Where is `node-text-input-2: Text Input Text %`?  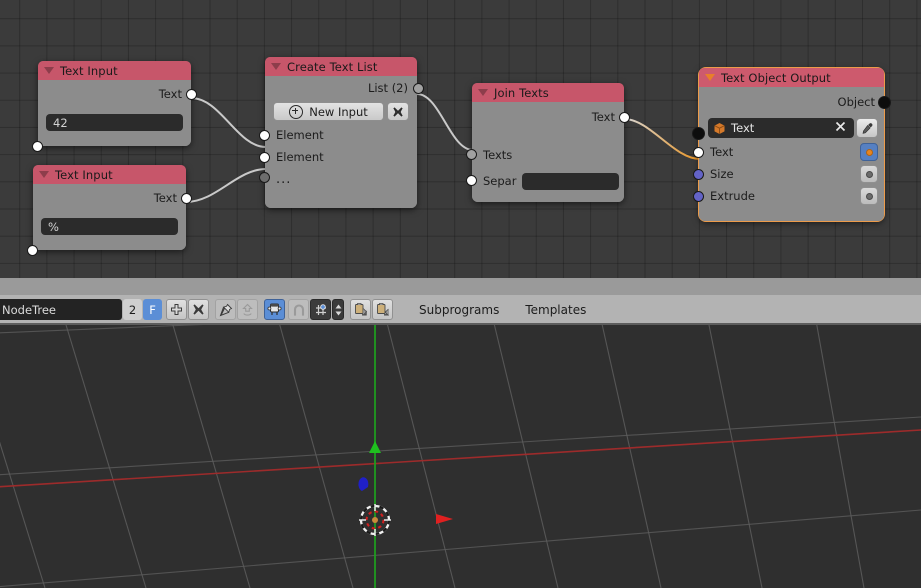 node-text-input-2: Text Input Text % is located at coordinates (109, 210).